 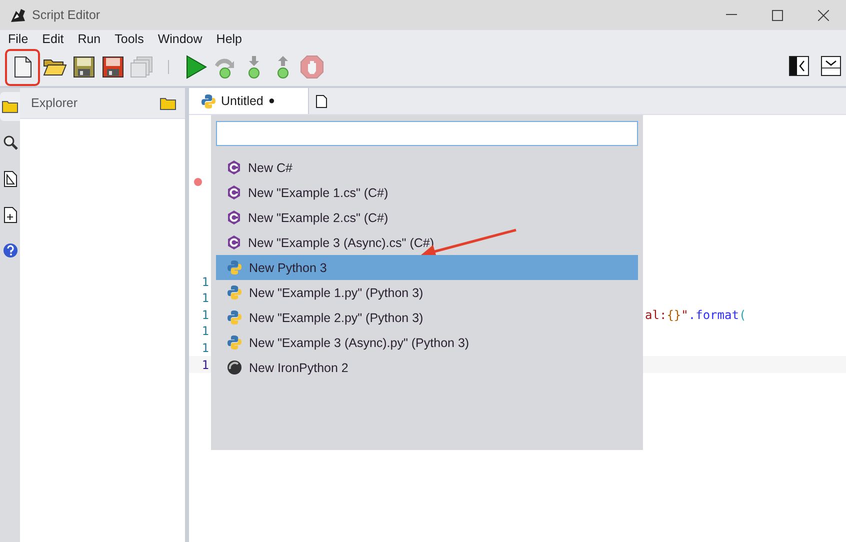 I want to click on floppies-icon, so click(x=142, y=67).